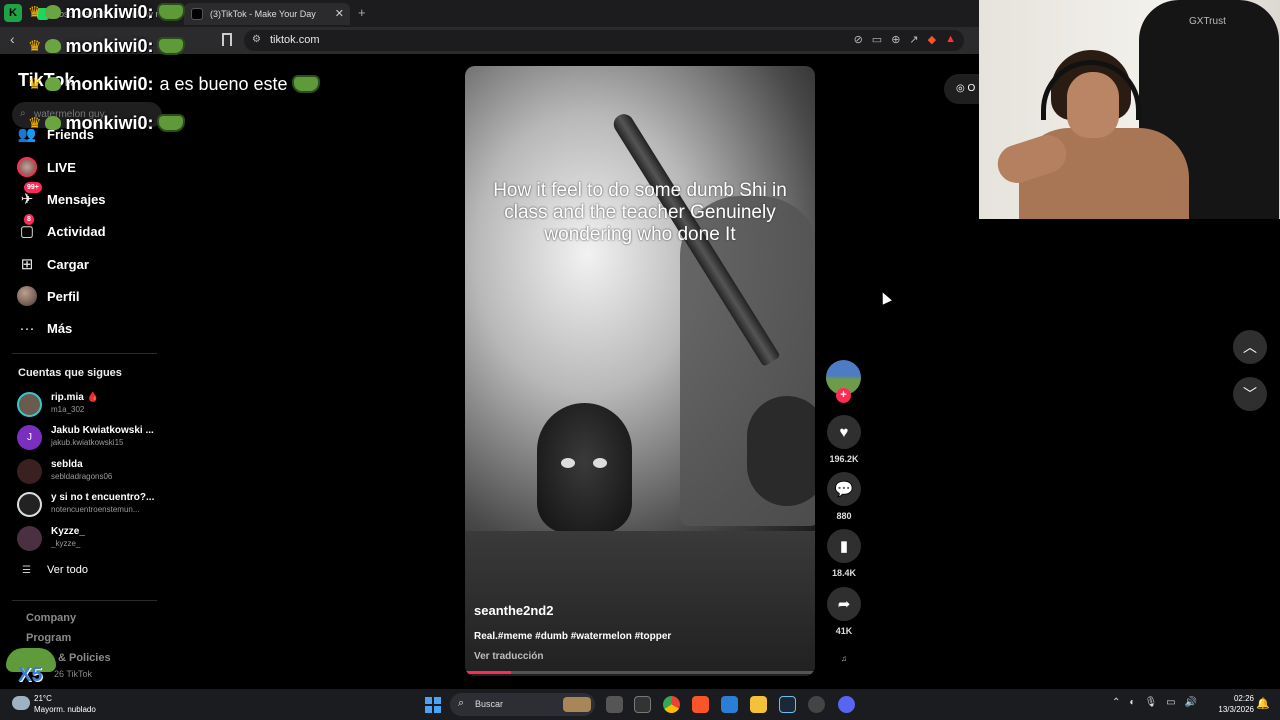 This screenshot has width=1280, height=720. What do you see at coordinates (844, 631) in the screenshot?
I see `share-count: 41K` at bounding box center [844, 631].